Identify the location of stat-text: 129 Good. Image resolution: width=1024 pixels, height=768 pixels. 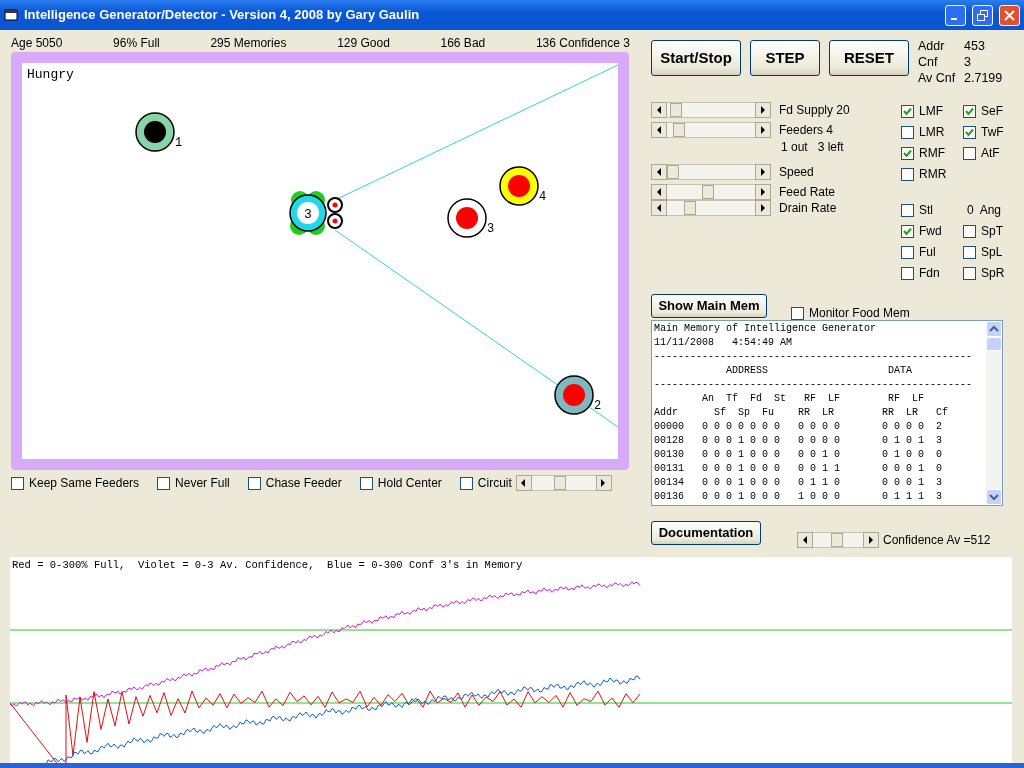
(363, 43).